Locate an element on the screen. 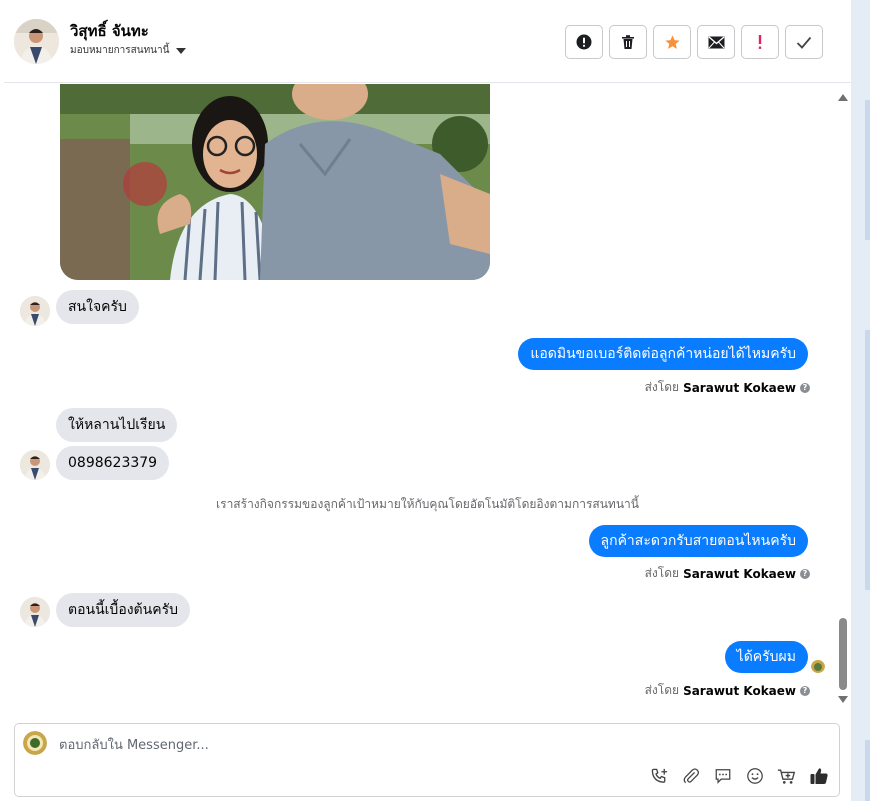  checkmark-icon is located at coordinates (804, 42).